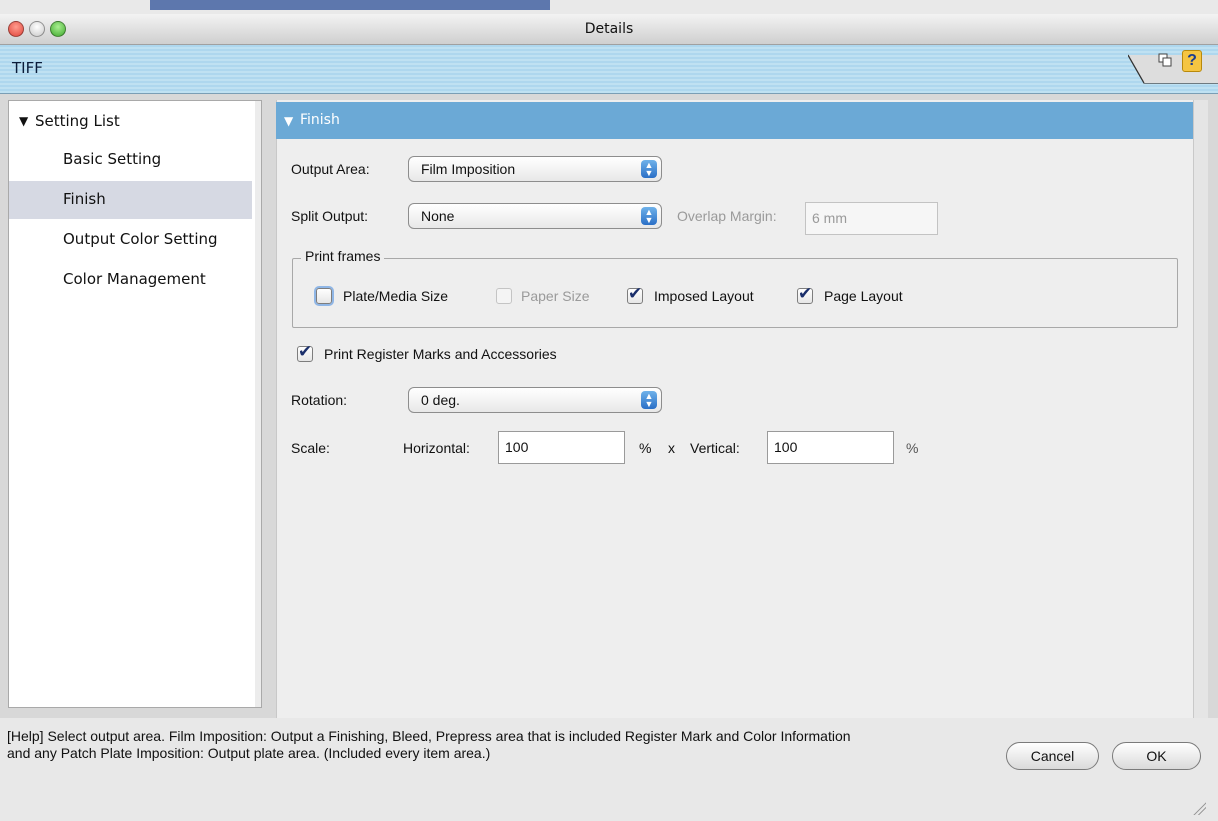 Image resolution: width=1218 pixels, height=821 pixels. What do you see at coordinates (561, 447) in the screenshot?
I see `horizontal-scale-field: 100` at bounding box center [561, 447].